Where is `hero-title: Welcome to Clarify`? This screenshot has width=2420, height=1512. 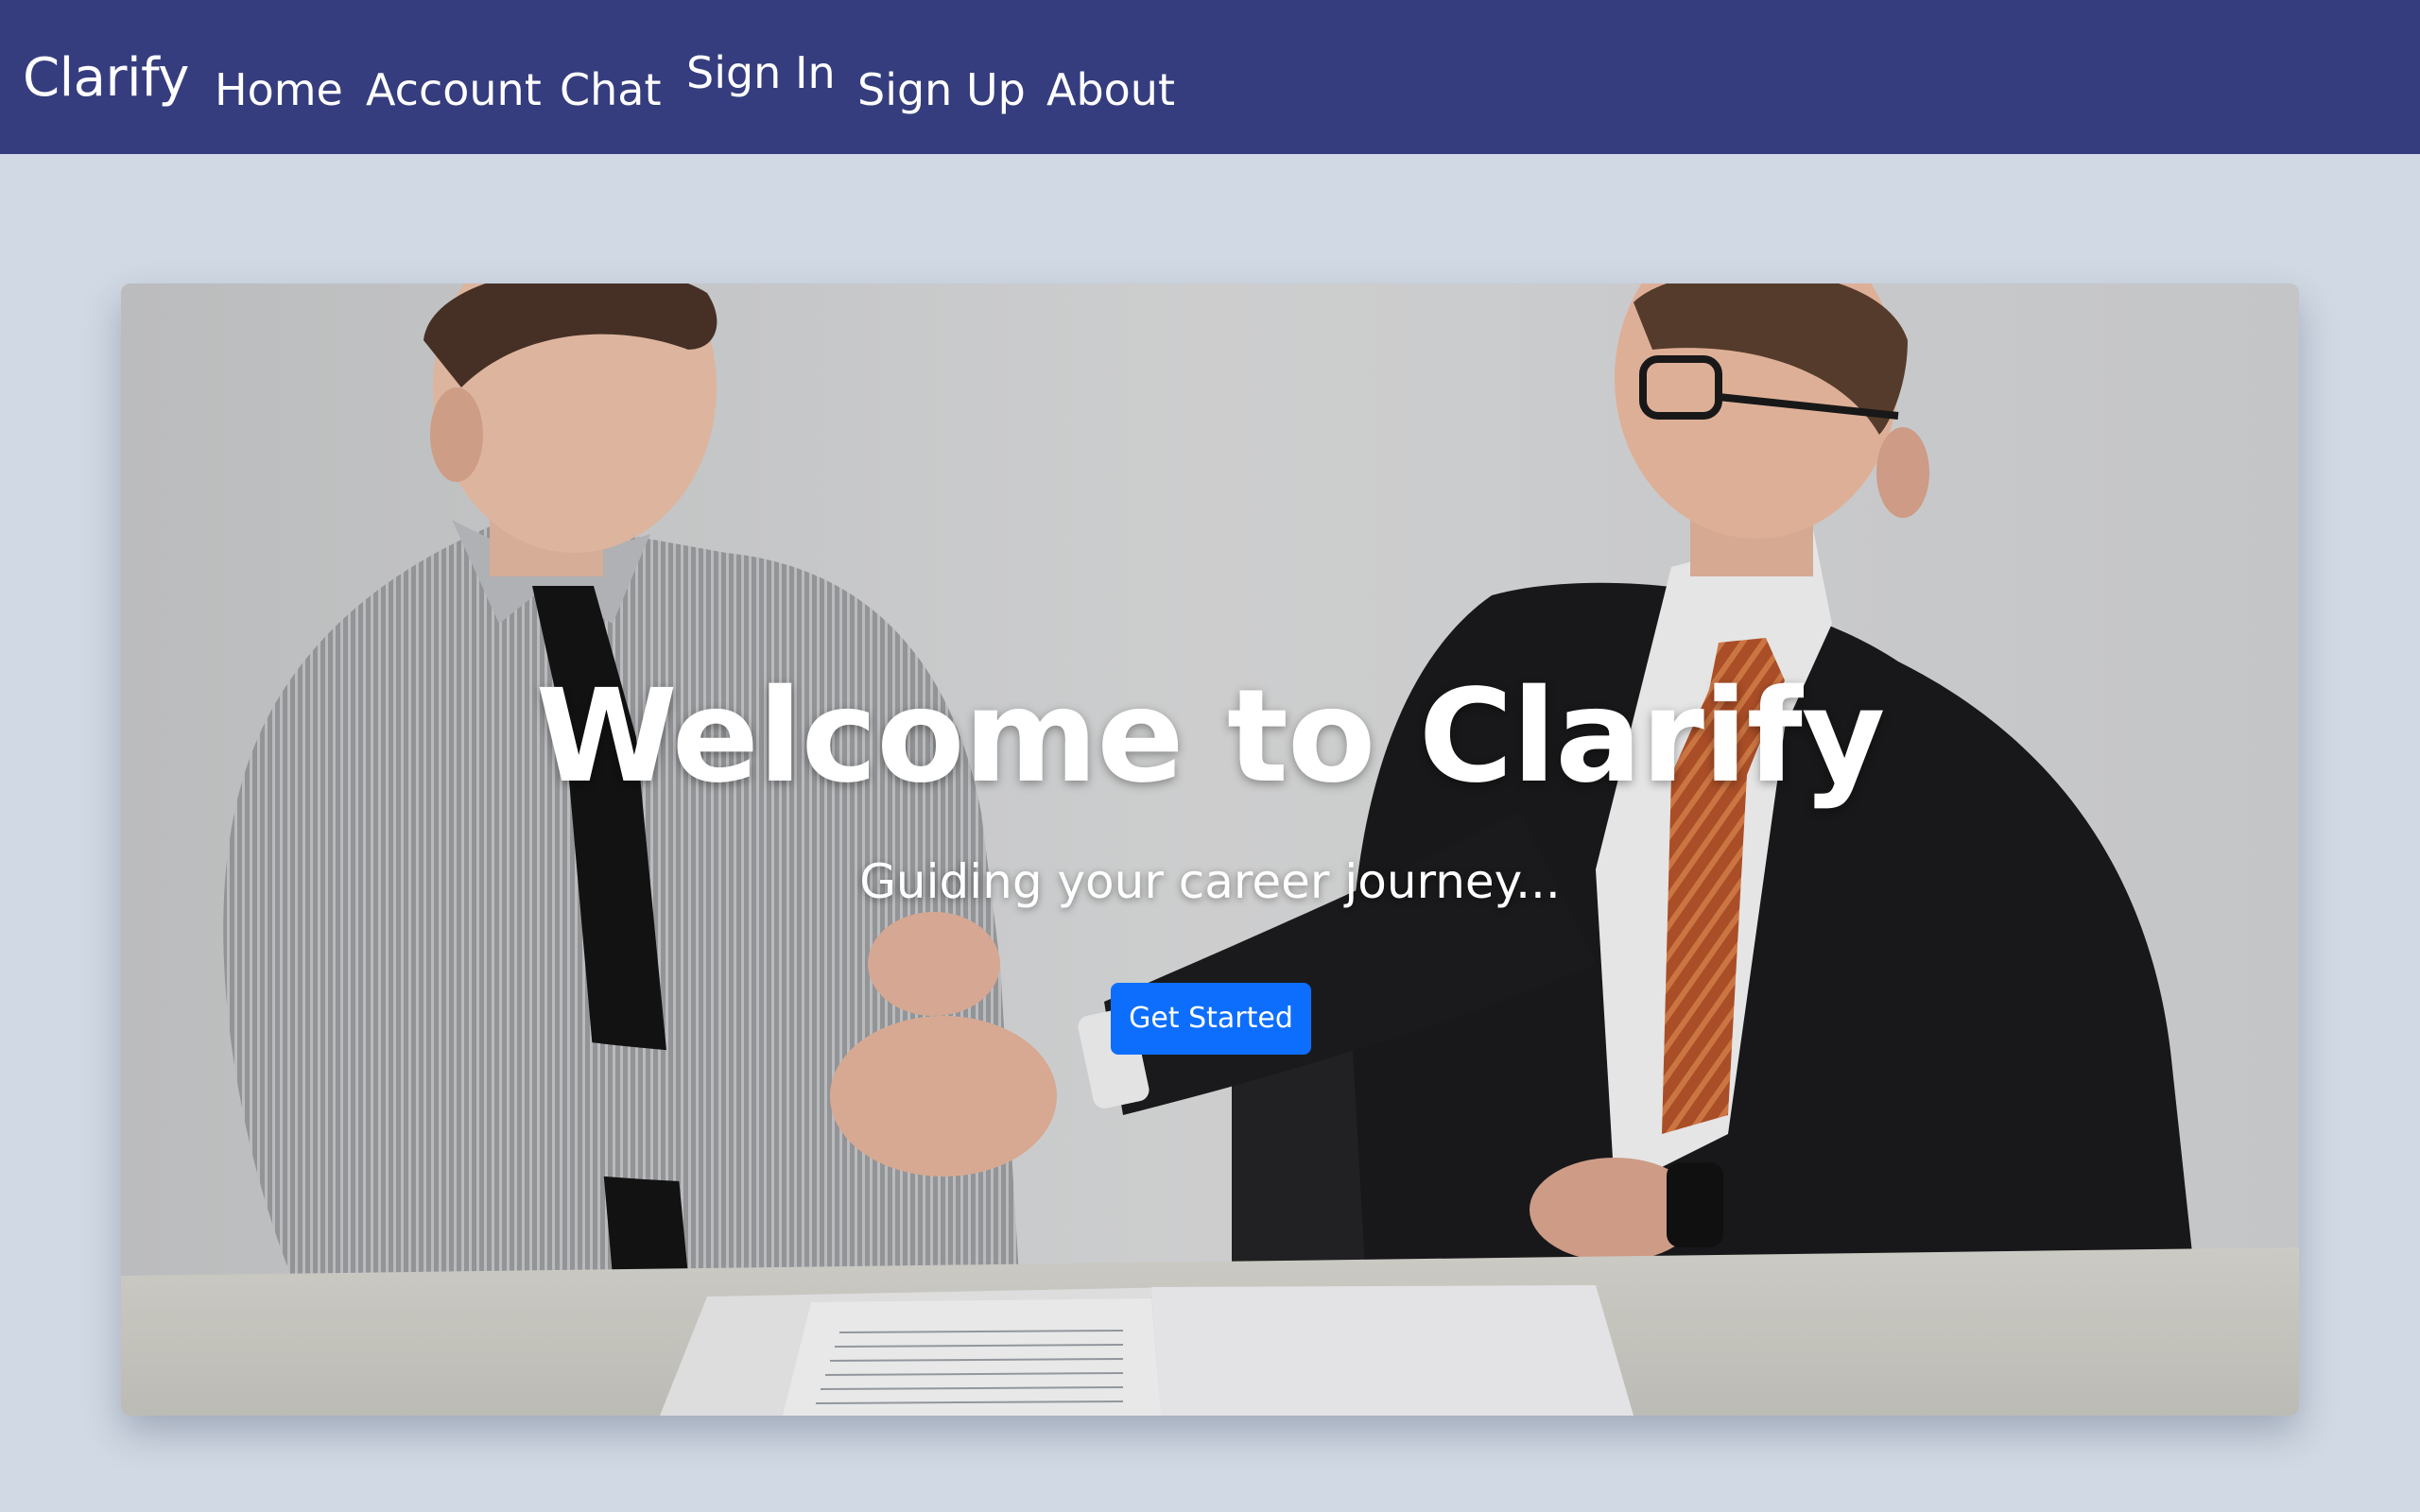 hero-title: Welcome to Clarify is located at coordinates (1210, 737).